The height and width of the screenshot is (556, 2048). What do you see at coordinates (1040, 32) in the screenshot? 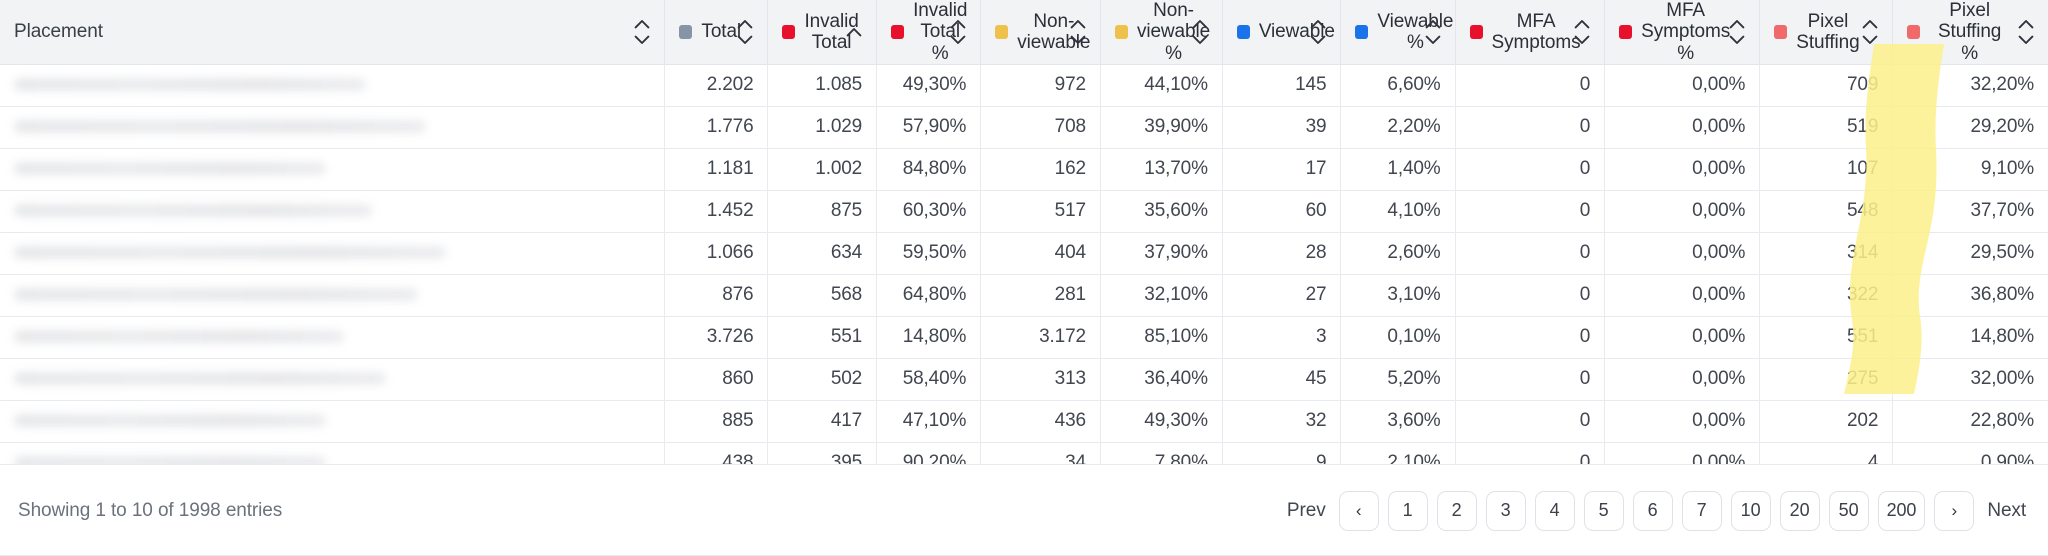
I see `column-header-non-viewable: Non- viewable` at bounding box center [1040, 32].